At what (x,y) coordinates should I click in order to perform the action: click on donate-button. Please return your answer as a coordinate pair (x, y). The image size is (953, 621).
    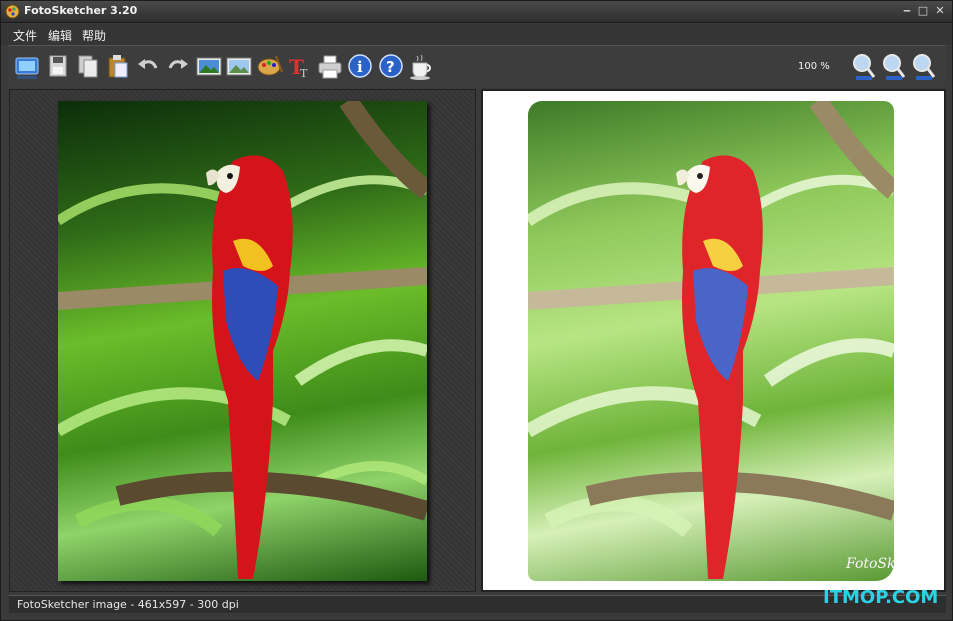
    Looking at the image, I should click on (421, 67).